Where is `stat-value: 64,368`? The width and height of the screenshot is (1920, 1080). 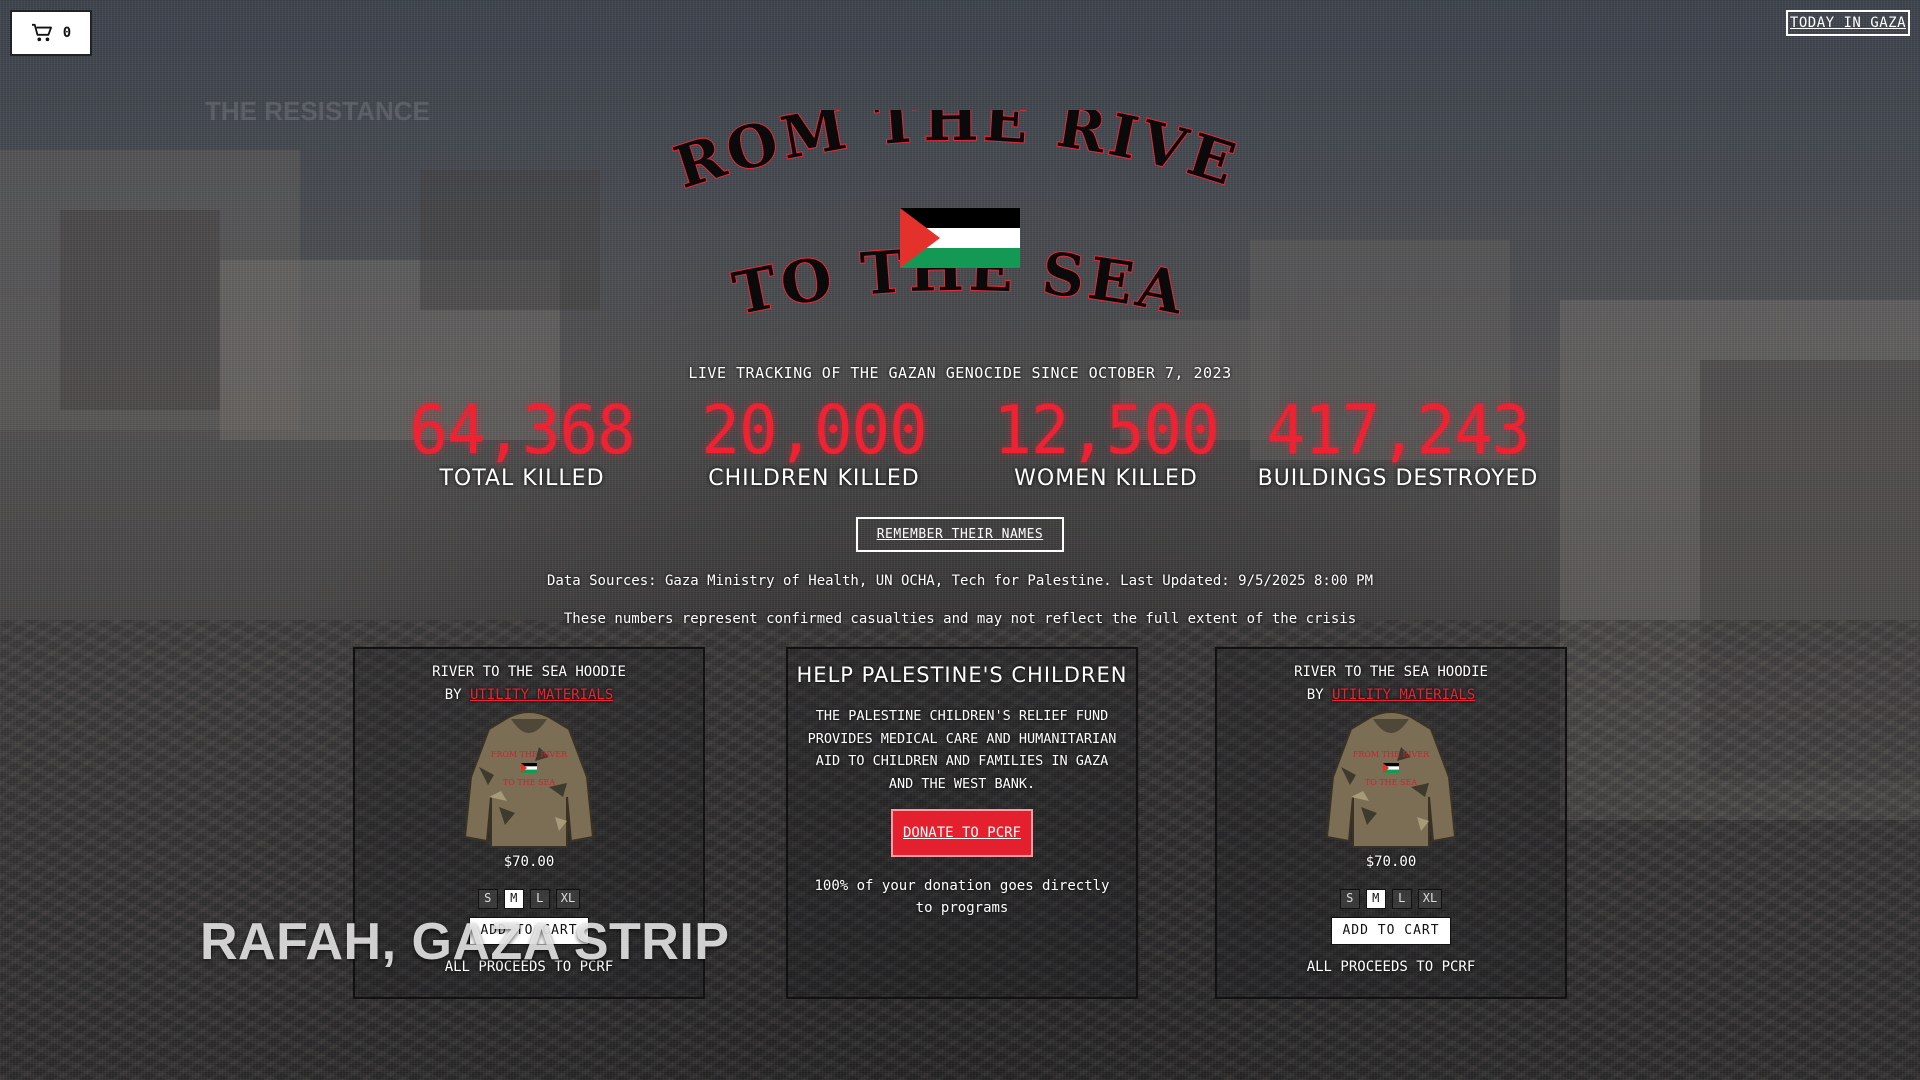
stat-value: 64,368 is located at coordinates (522, 431).